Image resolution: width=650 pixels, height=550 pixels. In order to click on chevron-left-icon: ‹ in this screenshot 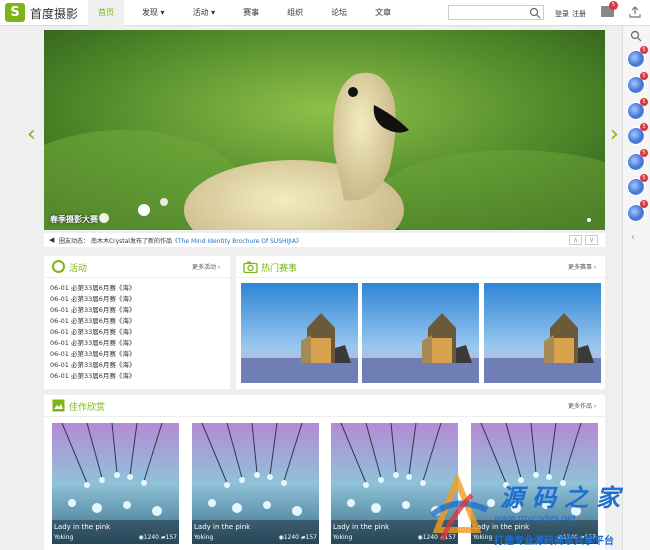, I will do `click(633, 237)`.